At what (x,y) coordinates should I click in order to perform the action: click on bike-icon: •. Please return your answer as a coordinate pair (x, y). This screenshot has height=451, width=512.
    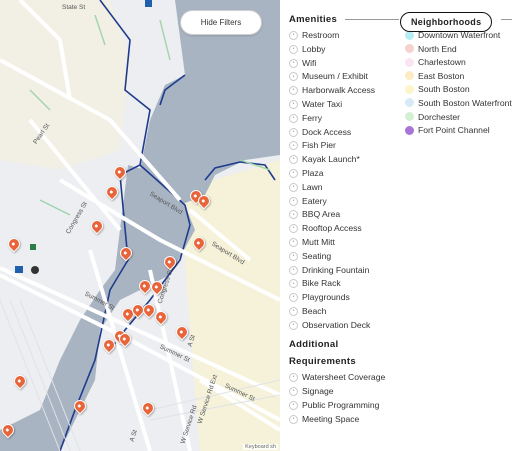
    Looking at the image, I should click on (293, 284).